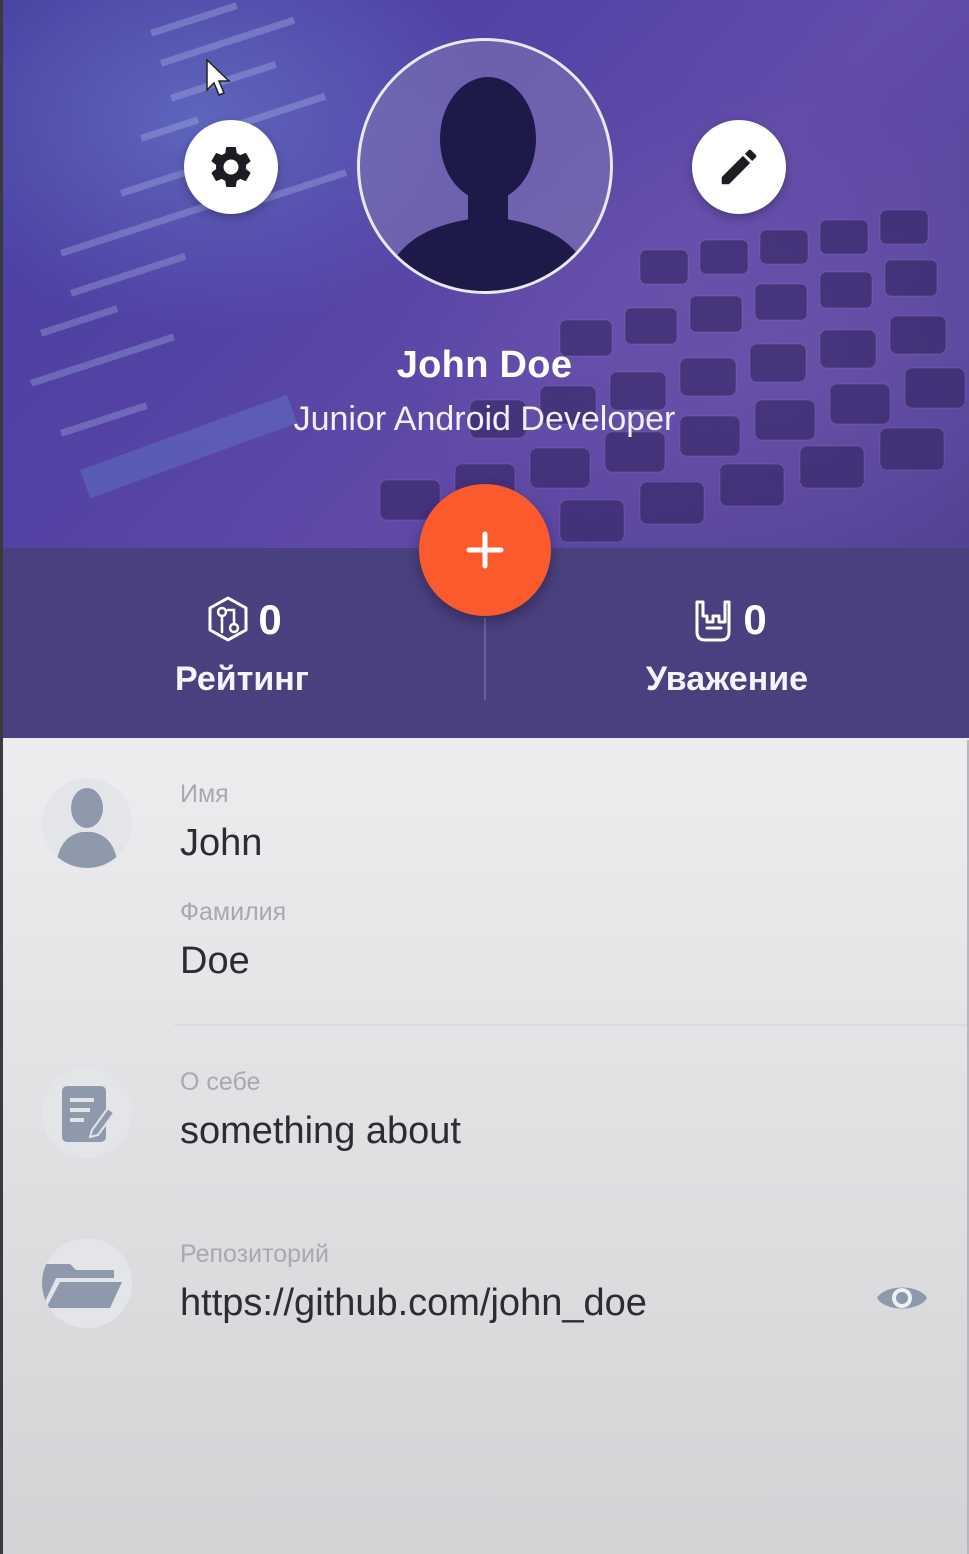 The height and width of the screenshot is (1554, 969). I want to click on person-silhouette-icon, so click(488, 184).